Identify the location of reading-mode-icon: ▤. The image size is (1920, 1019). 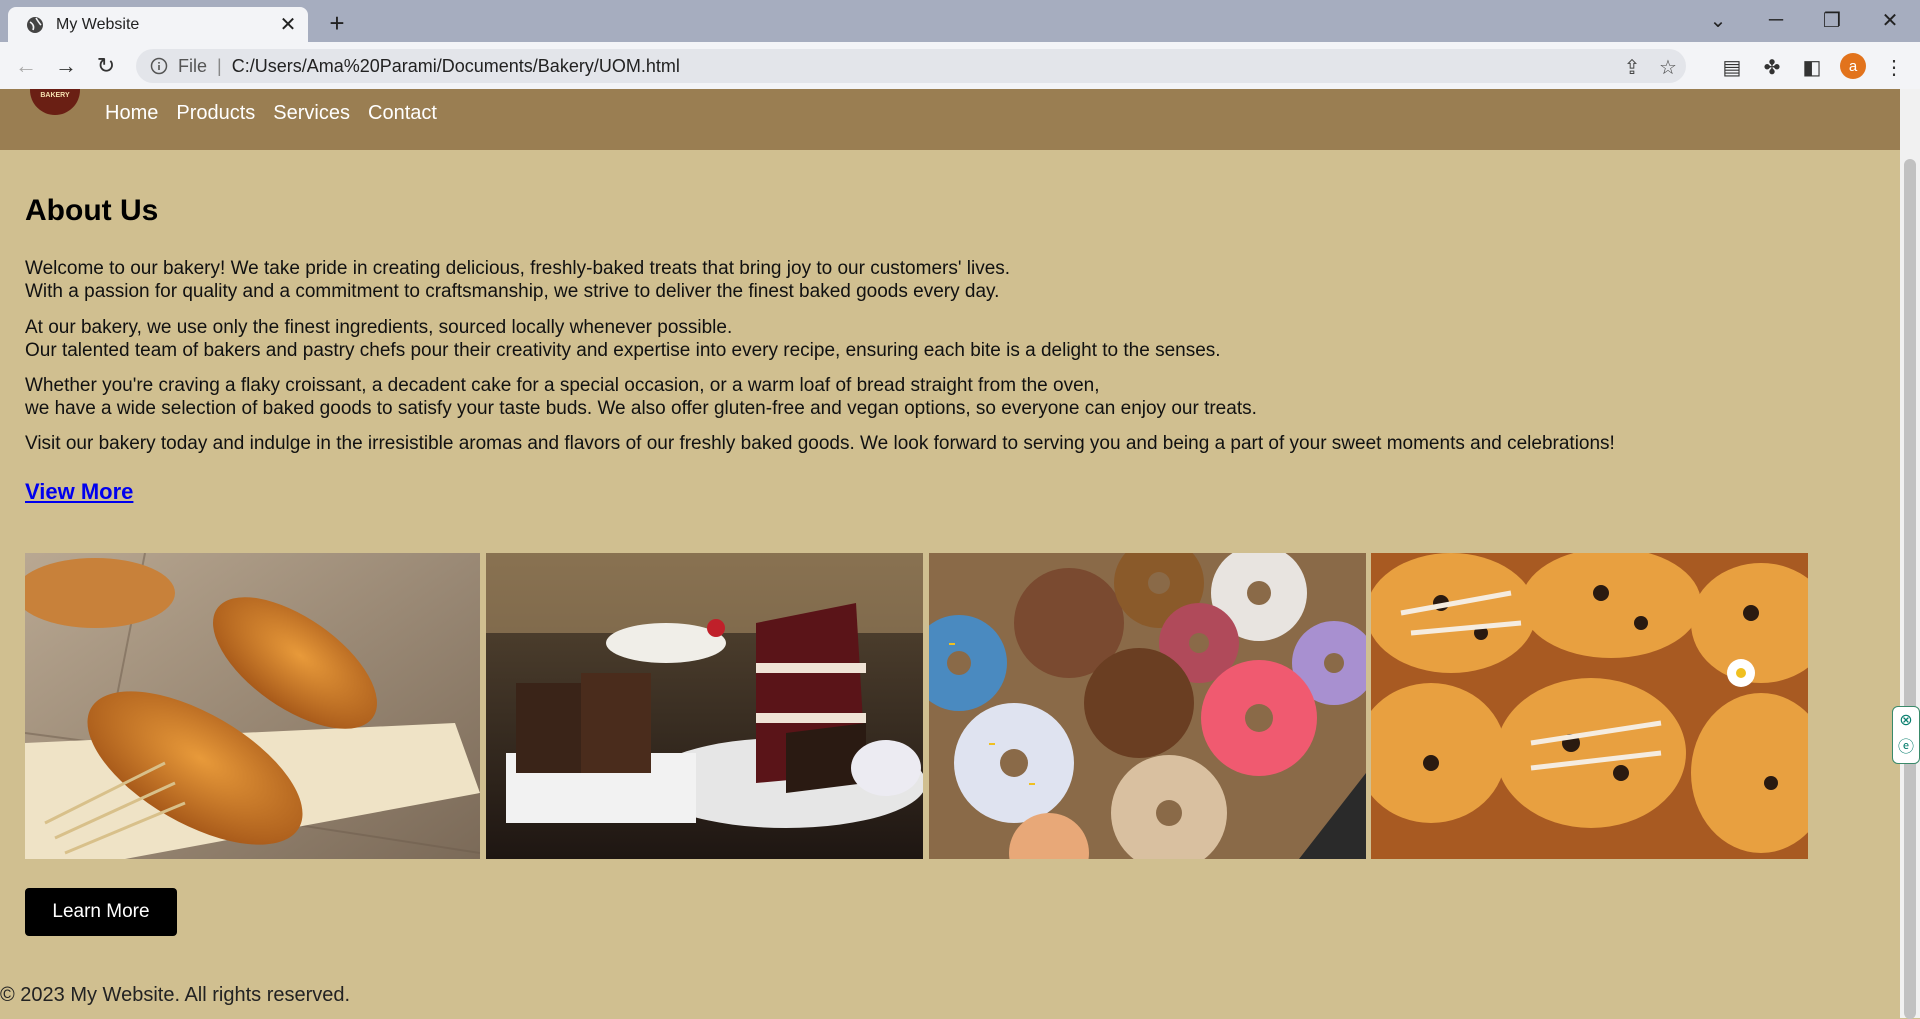
(1732, 67).